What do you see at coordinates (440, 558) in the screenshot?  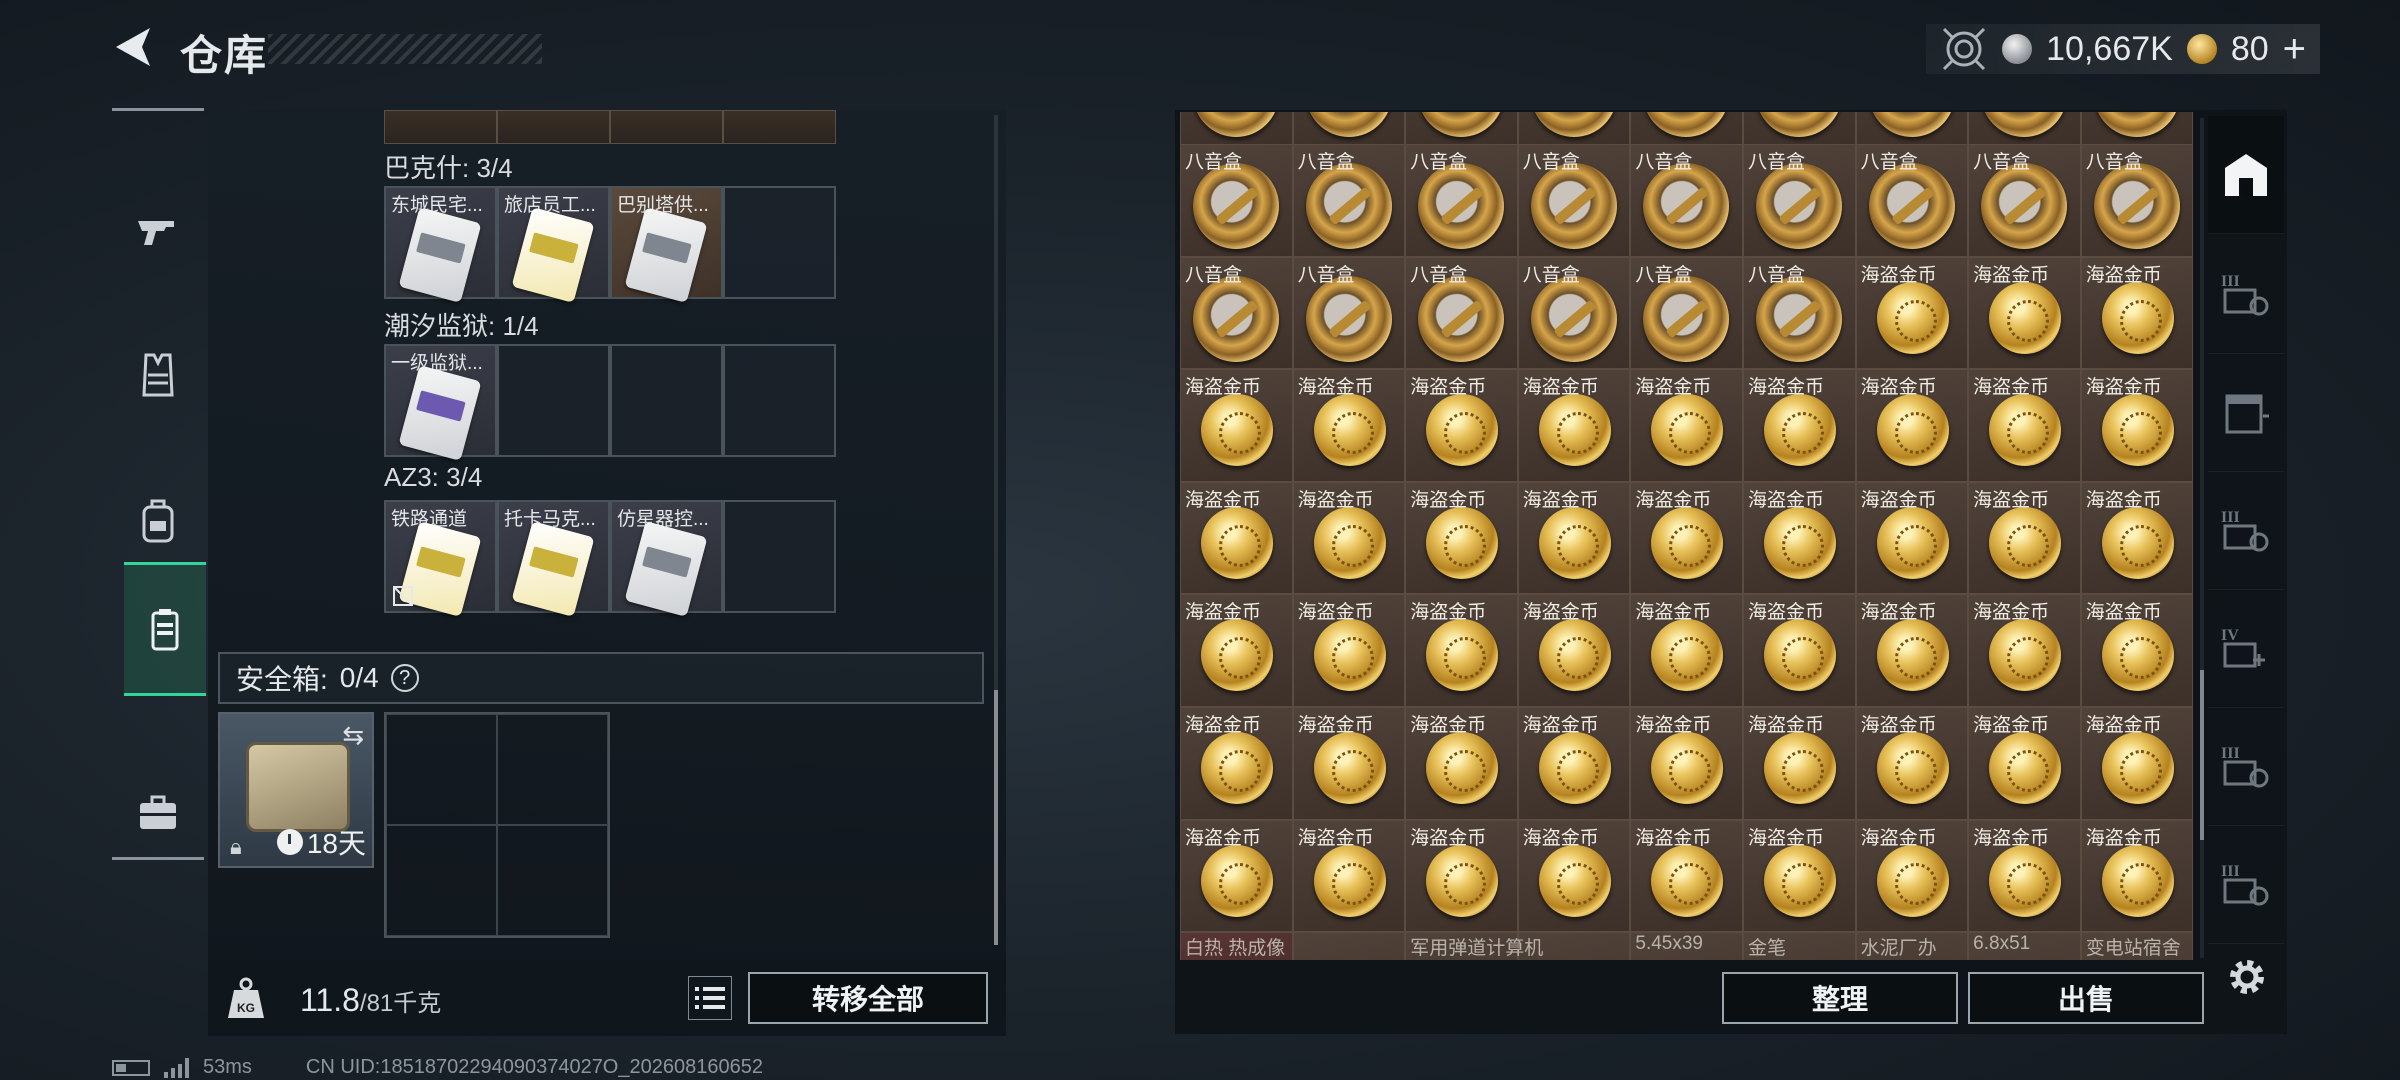 I see `keycard-slot: 铁路通道` at bounding box center [440, 558].